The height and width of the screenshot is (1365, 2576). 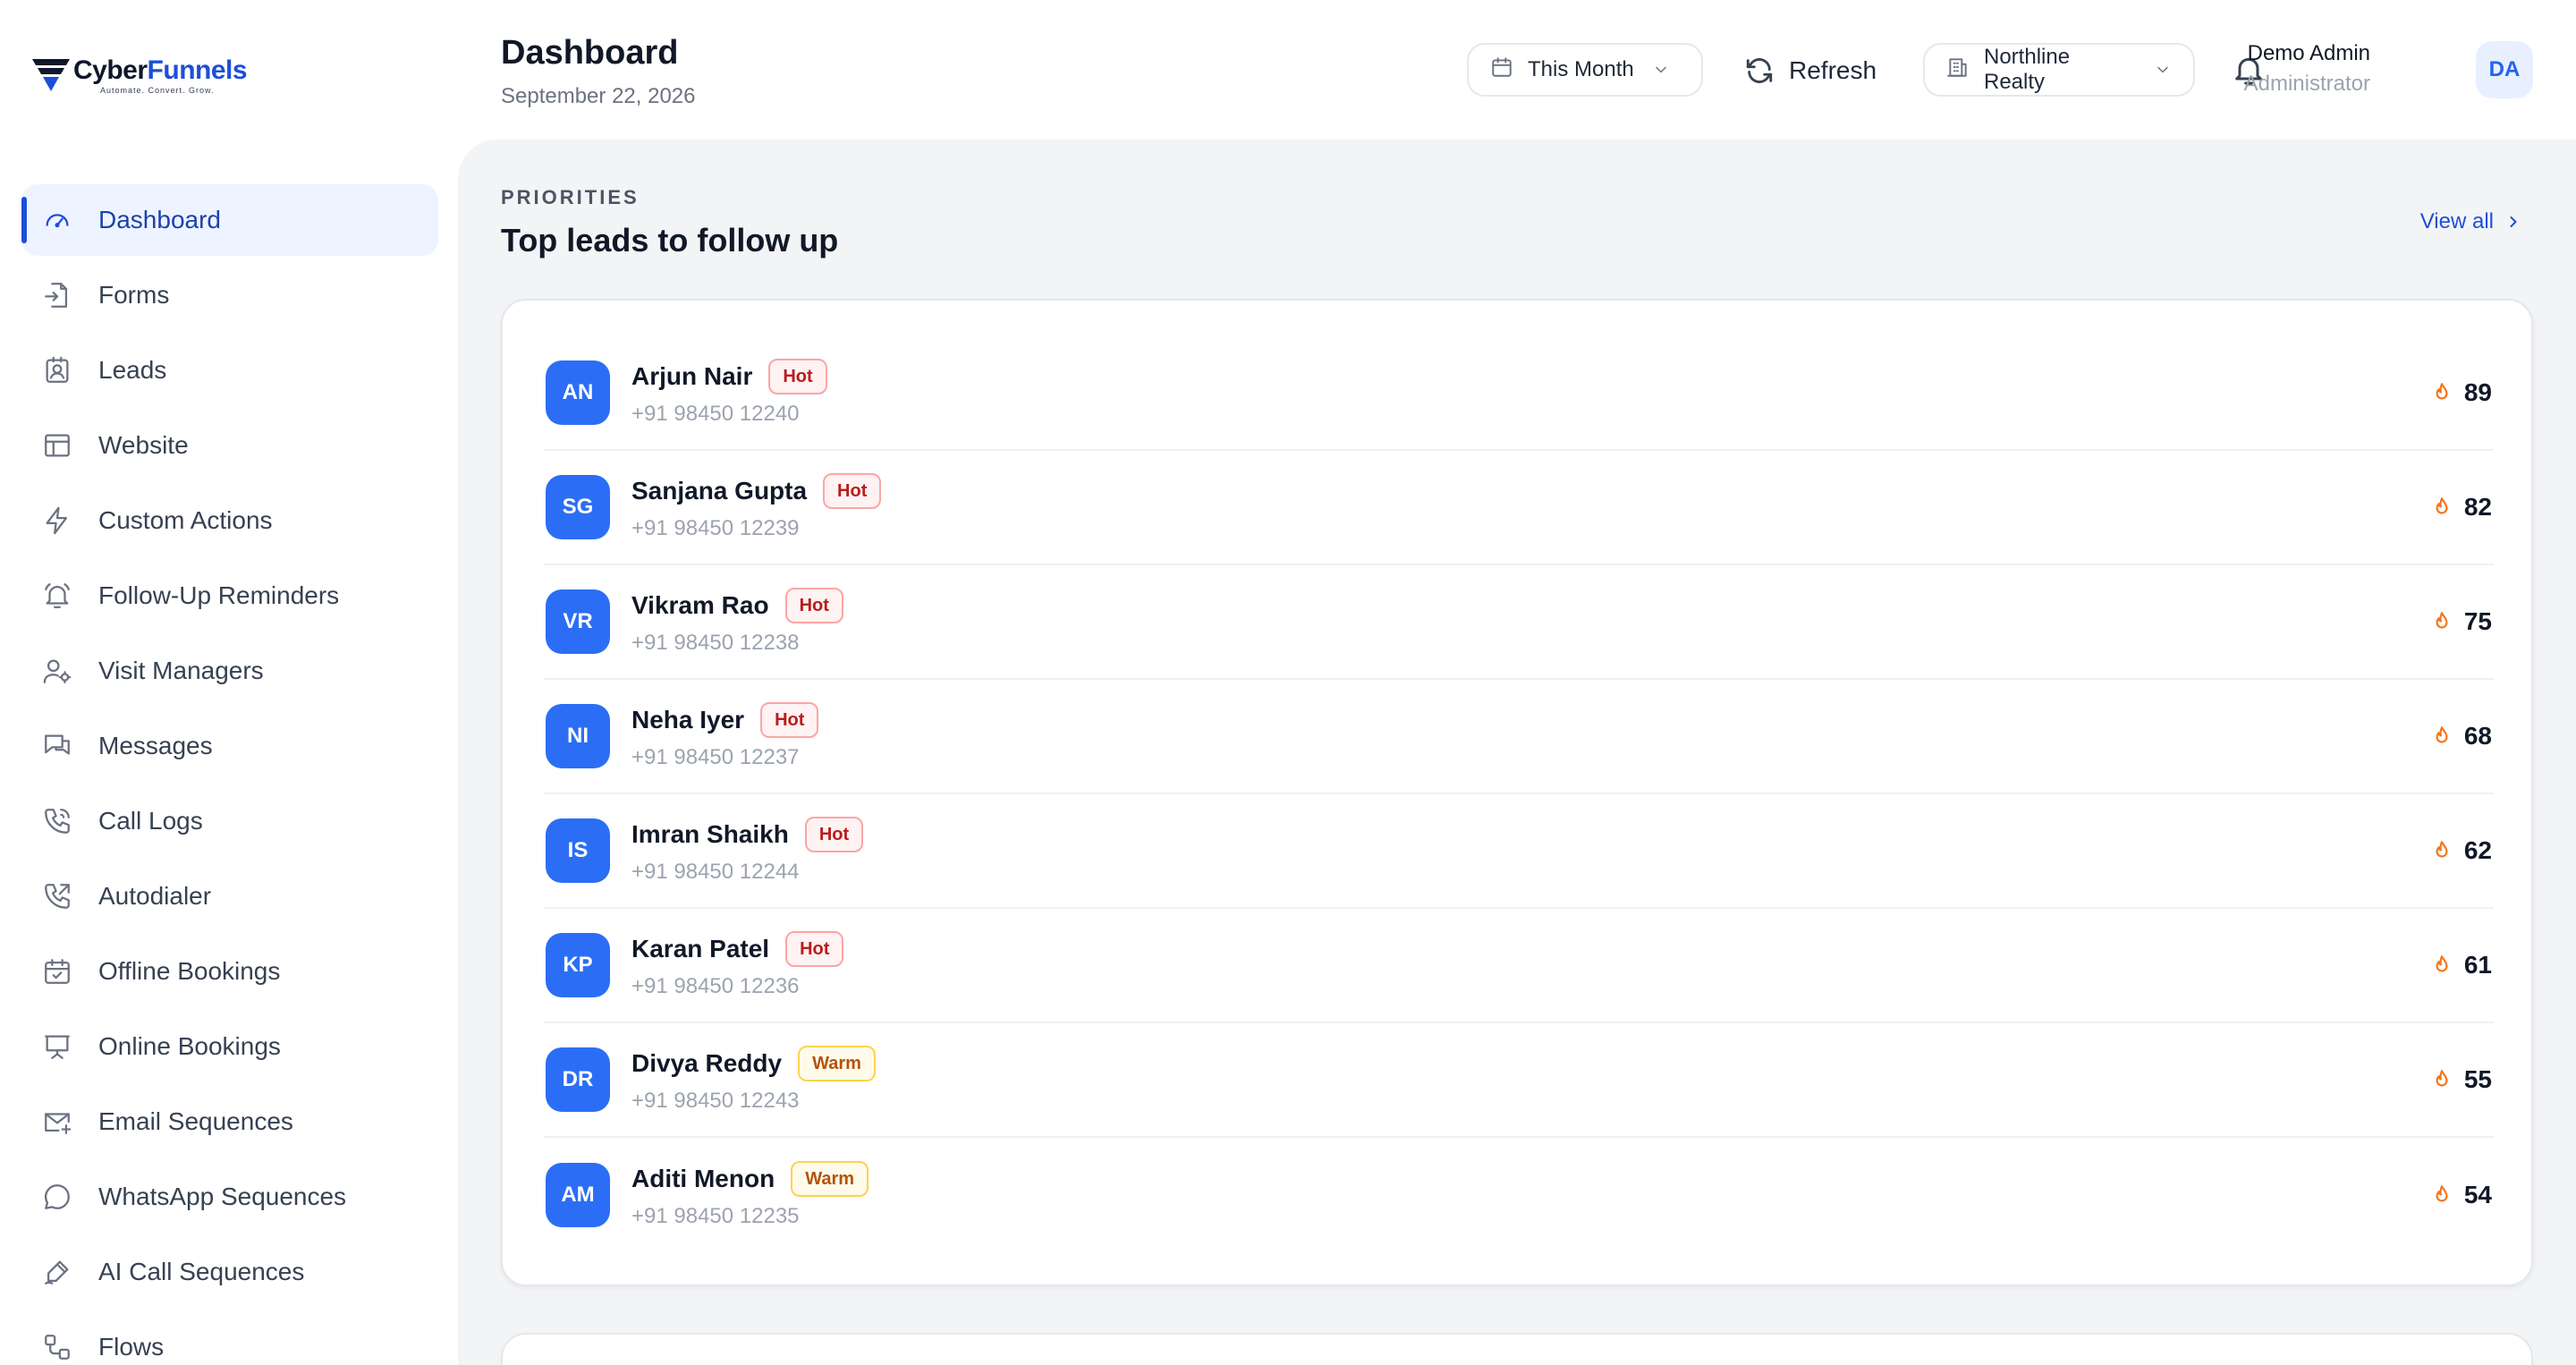 What do you see at coordinates (1519, 851) in the screenshot?
I see `lead-row: IS Imran Shaikh Hot +91 98450 12244 62` at bounding box center [1519, 851].